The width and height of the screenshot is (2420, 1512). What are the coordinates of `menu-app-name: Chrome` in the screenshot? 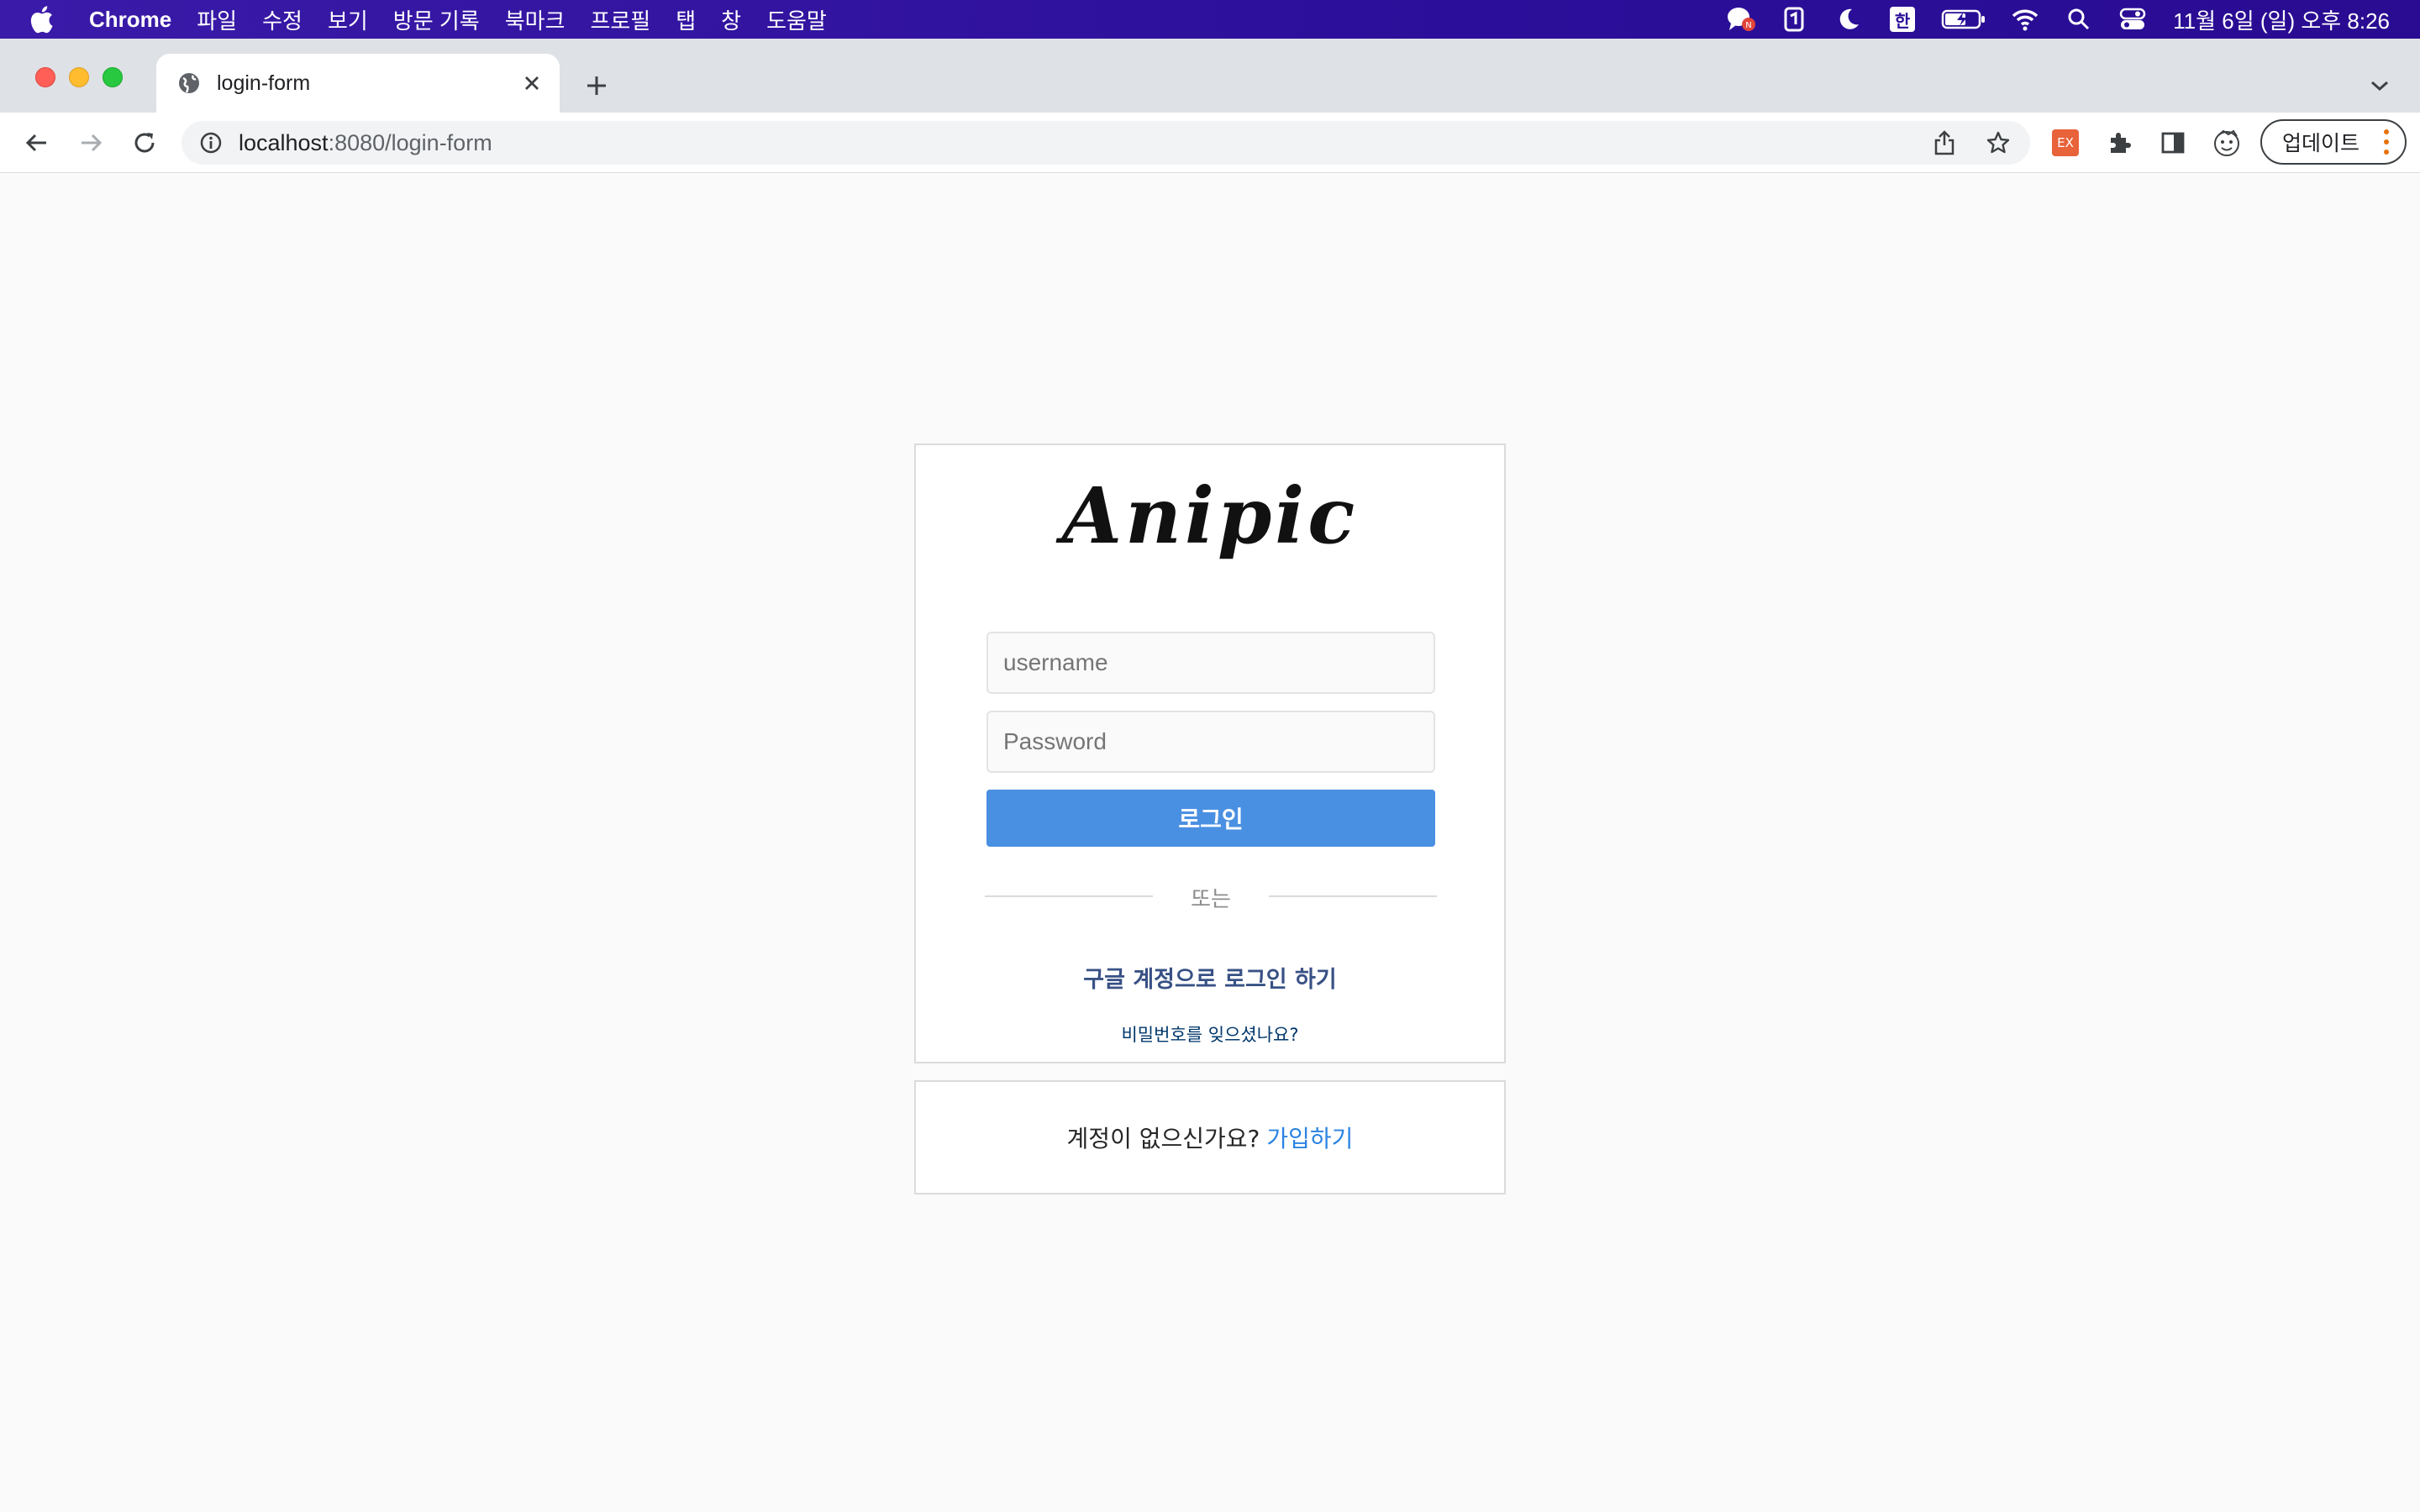 It's located at (130, 20).